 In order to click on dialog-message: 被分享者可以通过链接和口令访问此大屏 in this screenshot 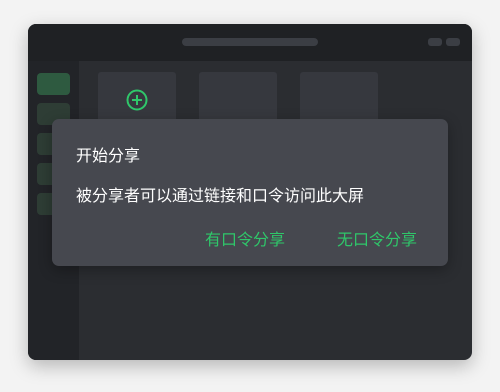, I will do `click(220, 195)`.